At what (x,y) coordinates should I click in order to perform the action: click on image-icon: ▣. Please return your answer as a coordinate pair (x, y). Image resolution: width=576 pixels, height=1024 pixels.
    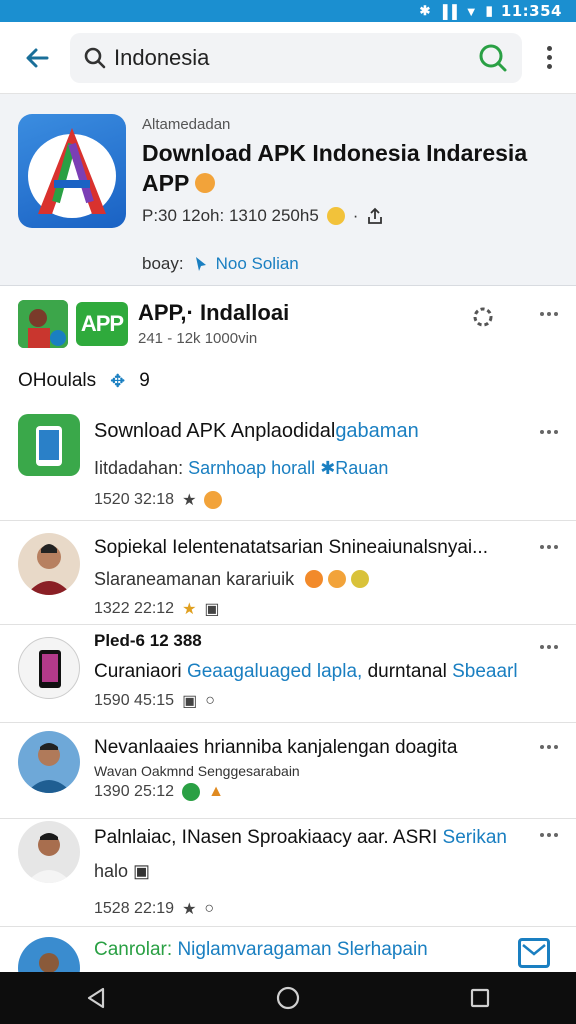
    Looking at the image, I should click on (142, 871).